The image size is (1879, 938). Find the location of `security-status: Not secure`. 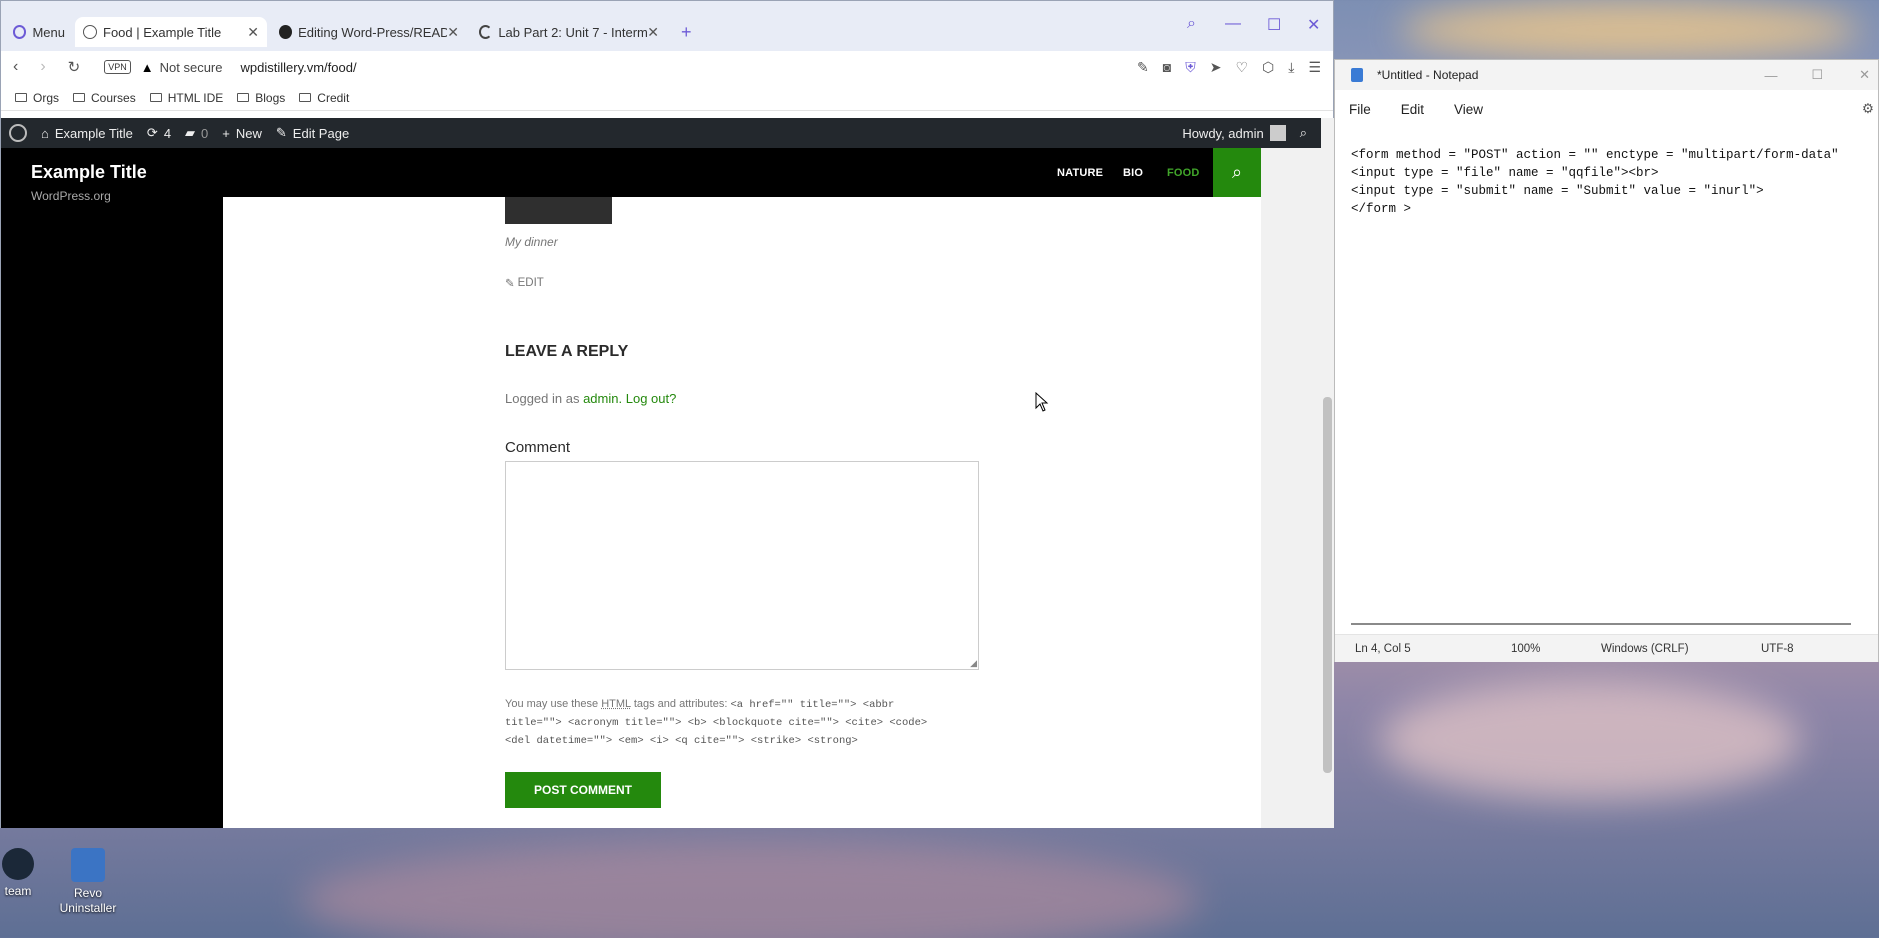

security-status: Not secure is located at coordinates (191, 67).